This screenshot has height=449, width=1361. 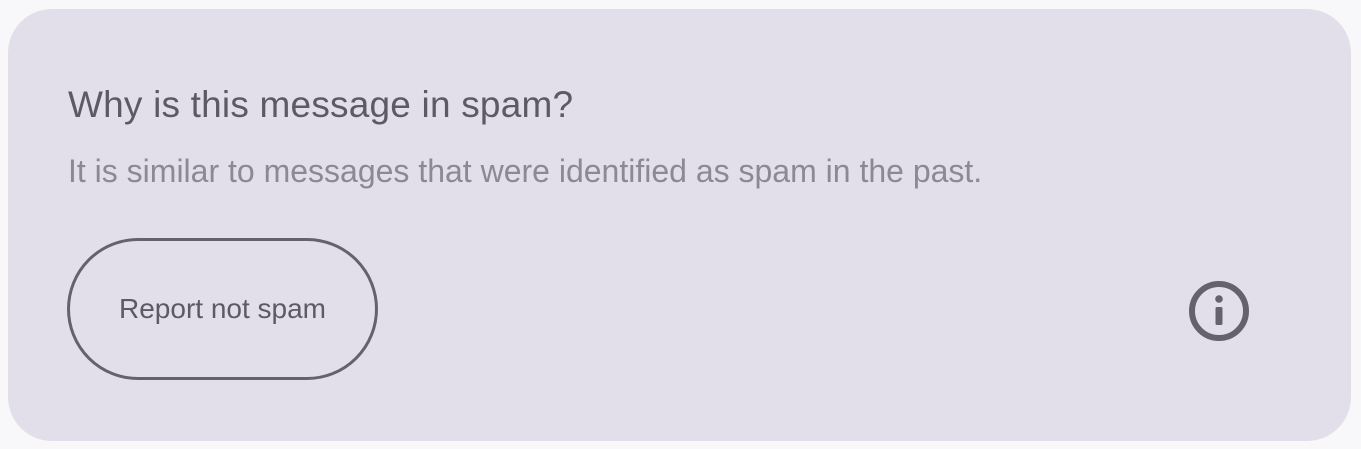 I want to click on report-not-spam-button: Report not spam, so click(x=222, y=309).